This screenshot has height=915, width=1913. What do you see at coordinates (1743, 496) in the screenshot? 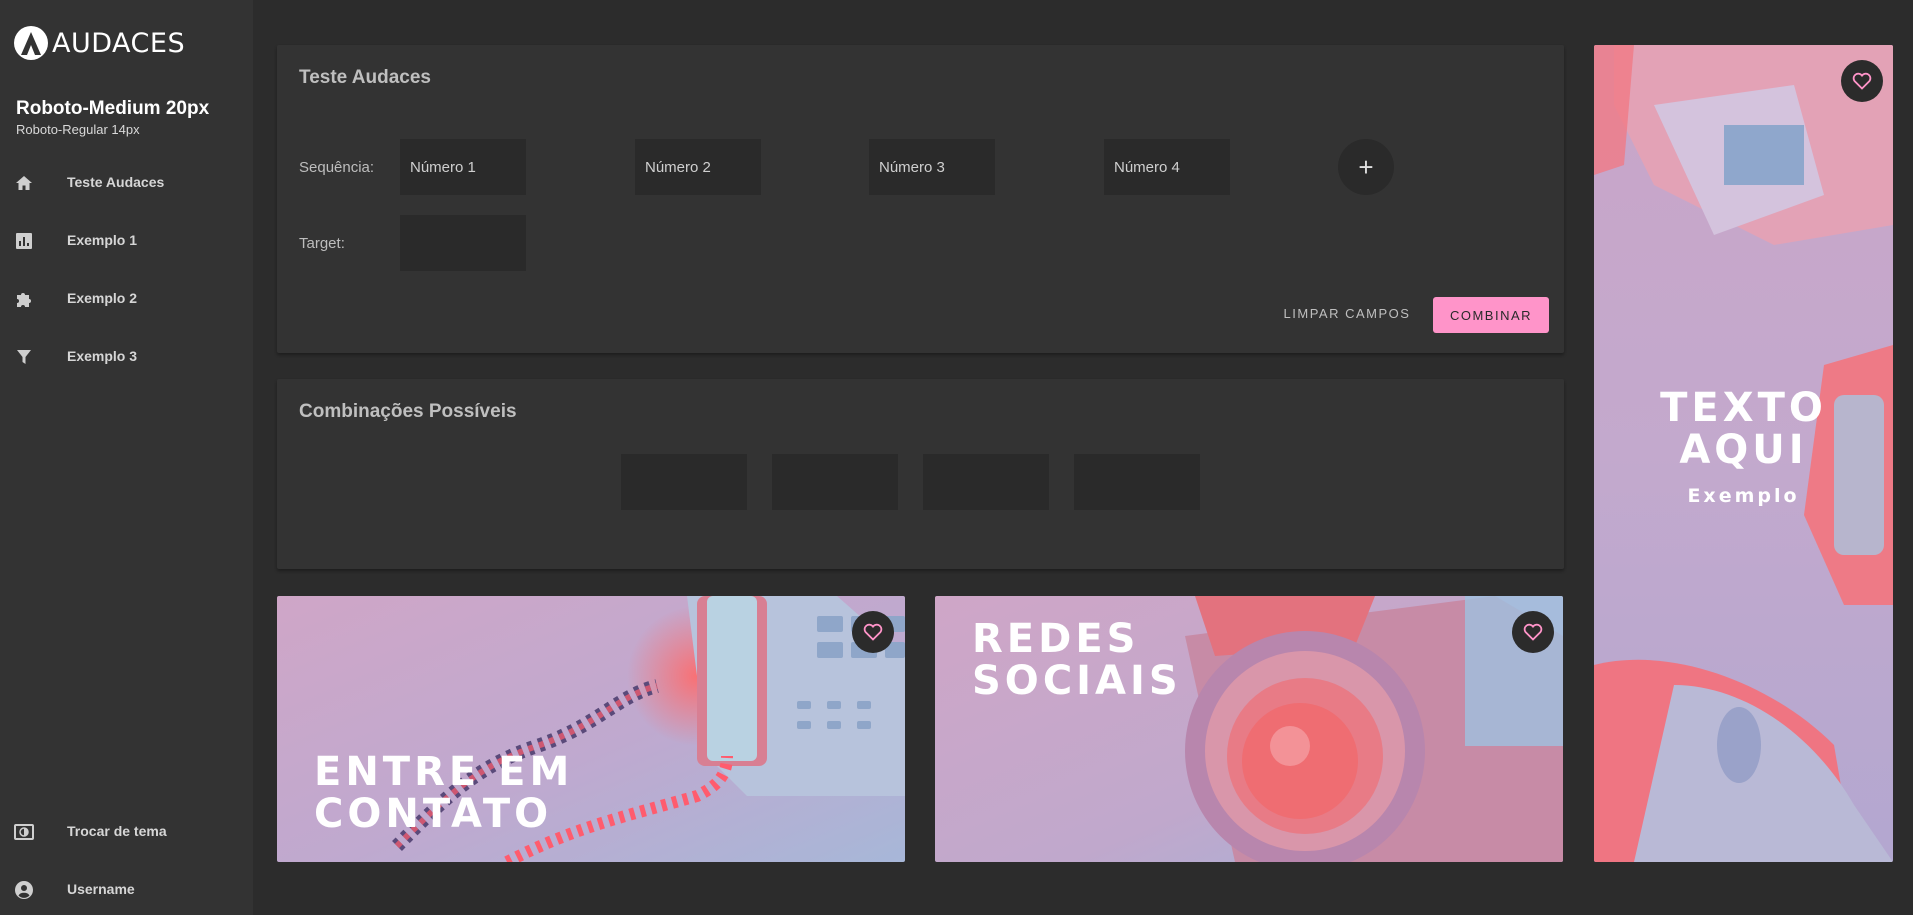
I see `side-tile-subtitle: Exemplo` at bounding box center [1743, 496].